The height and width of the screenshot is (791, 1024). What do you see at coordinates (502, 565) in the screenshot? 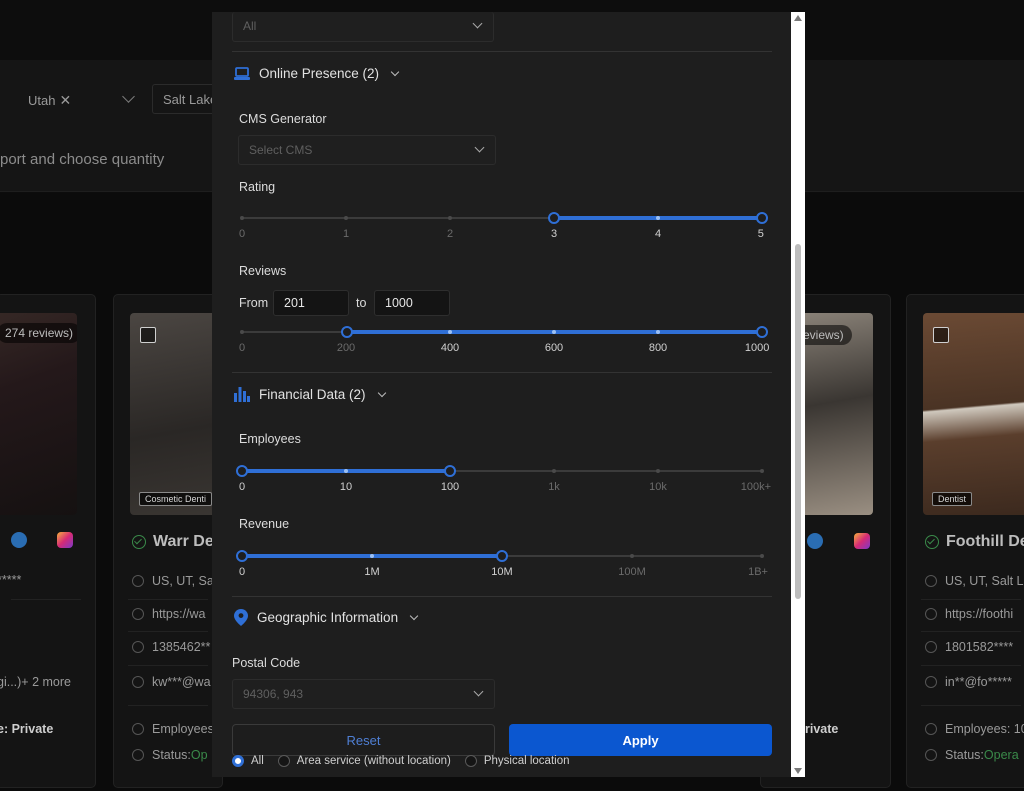
I see `revenue-slider: 0 1M 10M 100M 1B+` at bounding box center [502, 565].